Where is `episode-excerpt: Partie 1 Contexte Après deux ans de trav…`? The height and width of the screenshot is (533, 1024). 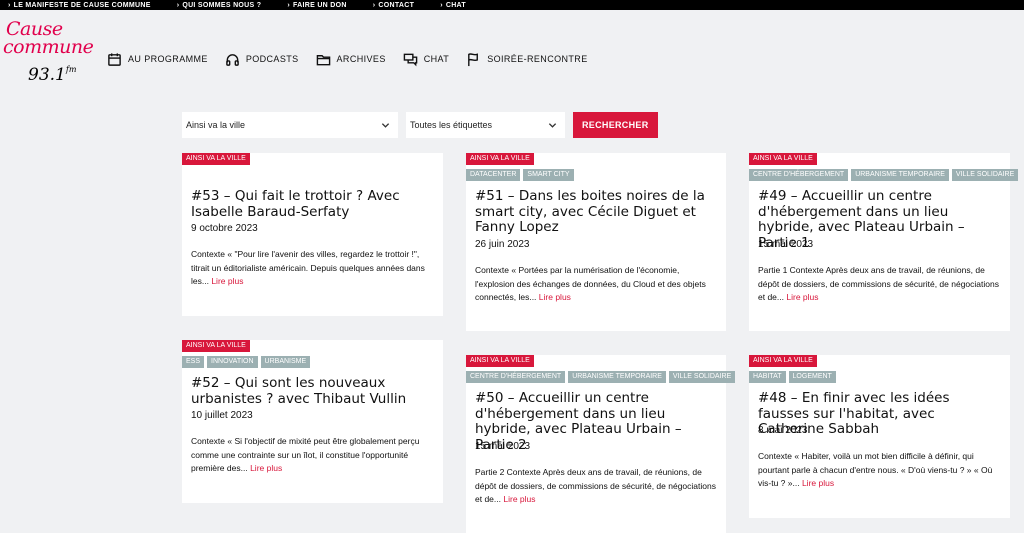
episode-excerpt: Partie 1 Contexte Après deux ans de trav… is located at coordinates (878, 283).